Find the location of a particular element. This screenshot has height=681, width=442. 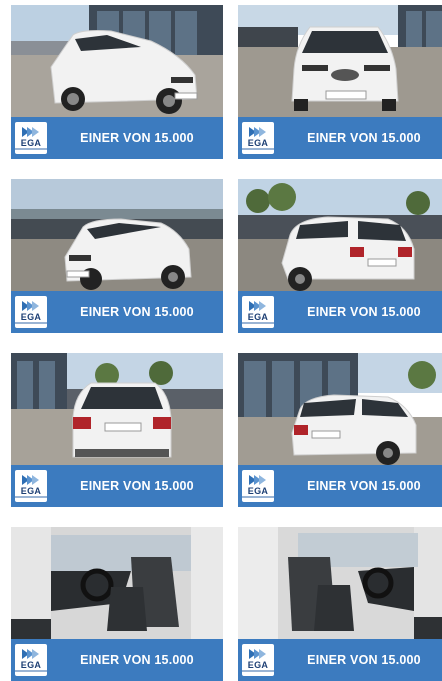

gallery-tile-6: EGA EINER VON 15.000 is located at coordinates (340, 430).